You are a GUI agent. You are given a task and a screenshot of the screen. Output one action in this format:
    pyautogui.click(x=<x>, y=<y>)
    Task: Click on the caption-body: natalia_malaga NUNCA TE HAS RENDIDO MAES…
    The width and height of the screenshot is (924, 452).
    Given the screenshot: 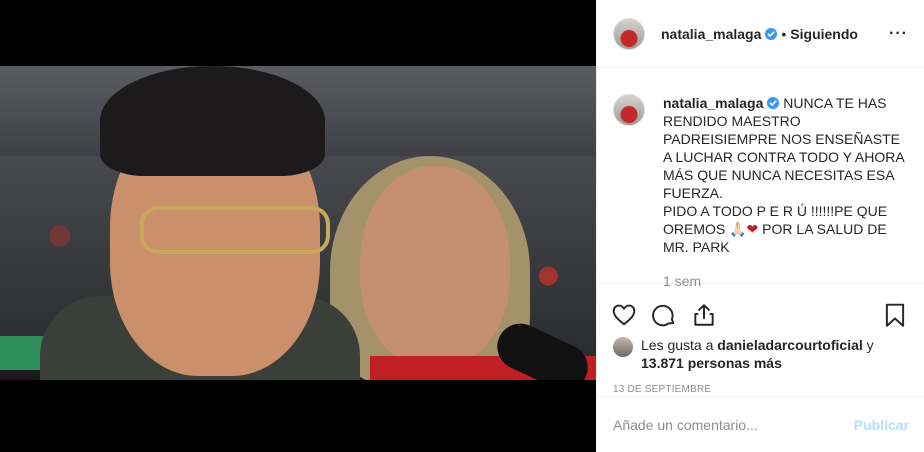 What is the action you would take?
    pyautogui.click(x=785, y=192)
    